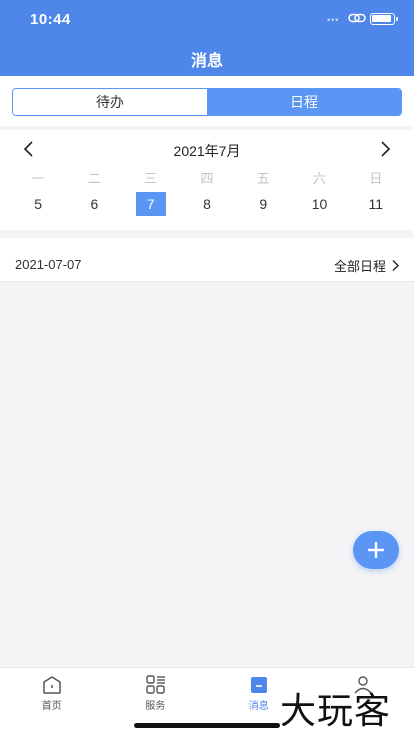 The height and width of the screenshot is (736, 414). What do you see at coordinates (263, 178) in the screenshot?
I see `weekday-label: 五` at bounding box center [263, 178].